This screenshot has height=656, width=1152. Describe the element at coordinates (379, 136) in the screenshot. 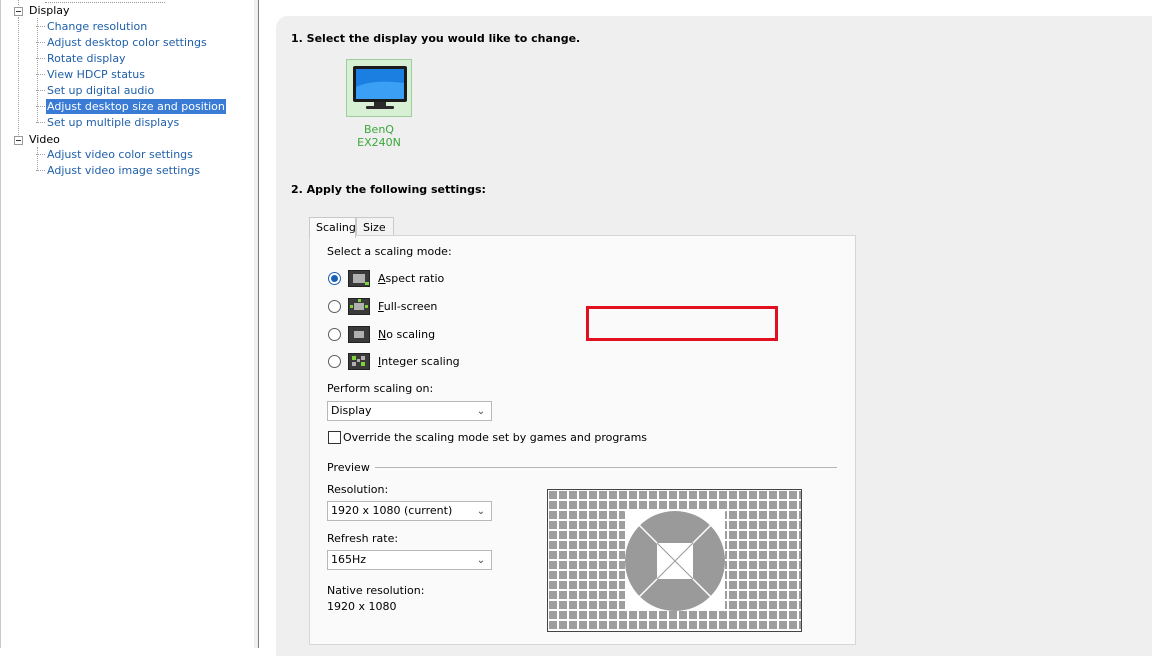

I see `display-name-label: BenQ EX240N` at that location.